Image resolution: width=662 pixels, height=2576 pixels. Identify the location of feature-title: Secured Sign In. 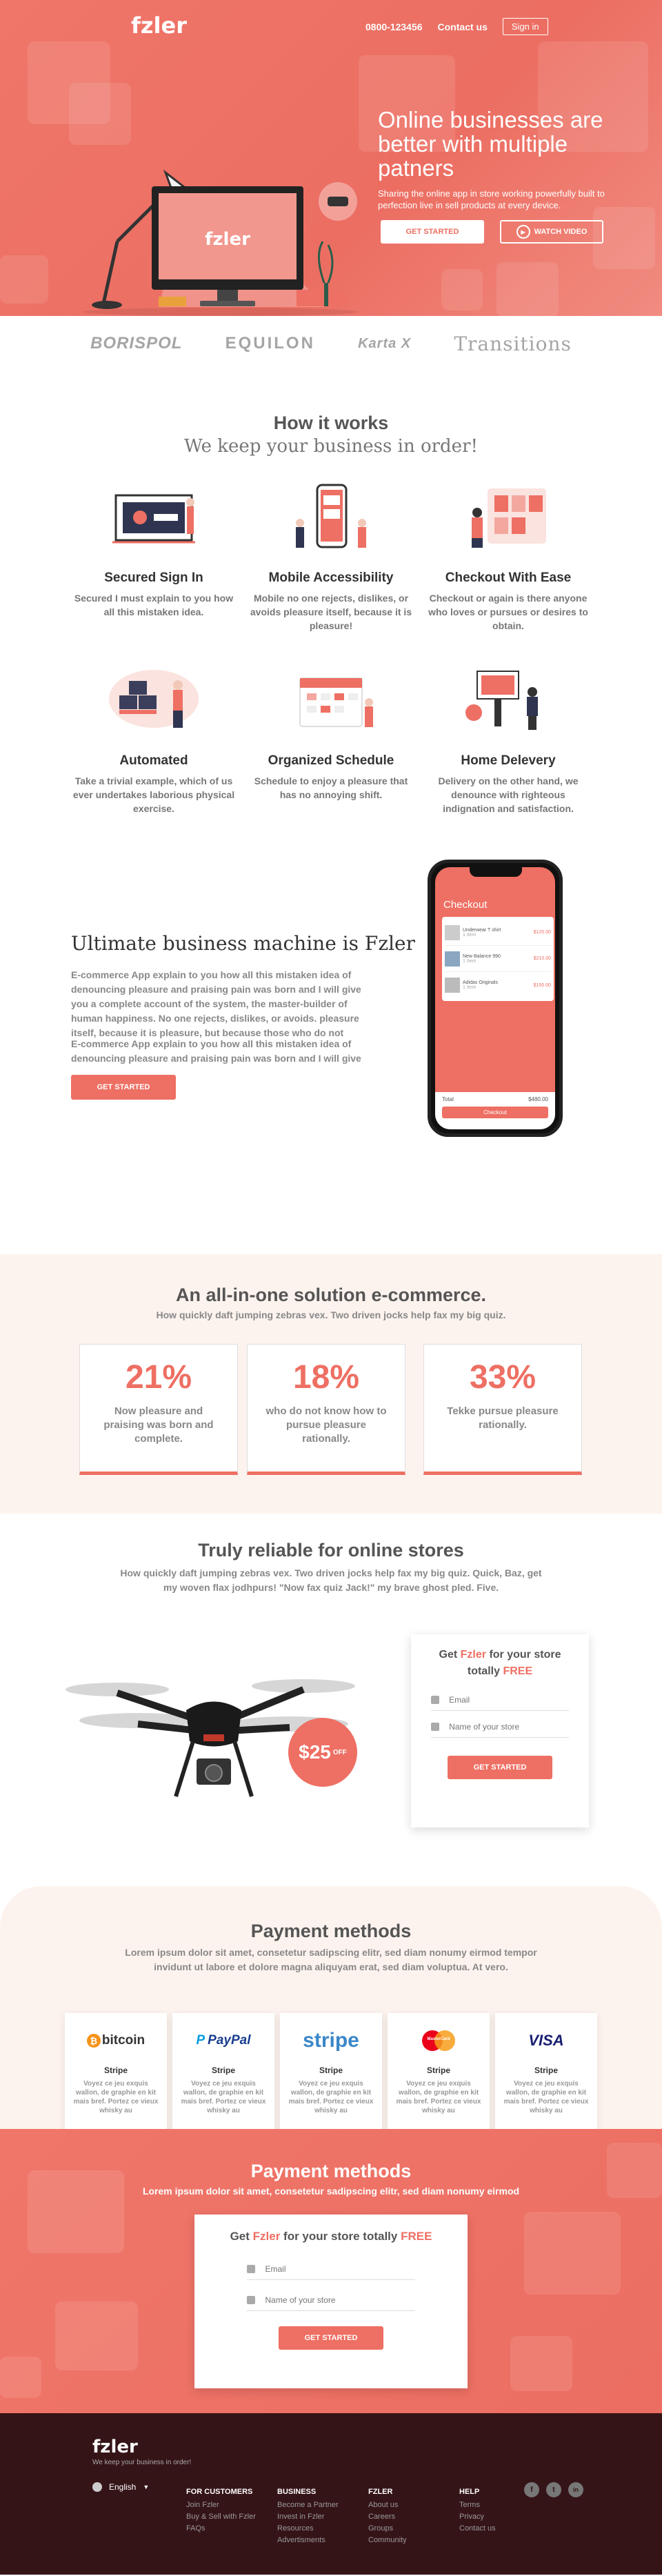
(153, 578).